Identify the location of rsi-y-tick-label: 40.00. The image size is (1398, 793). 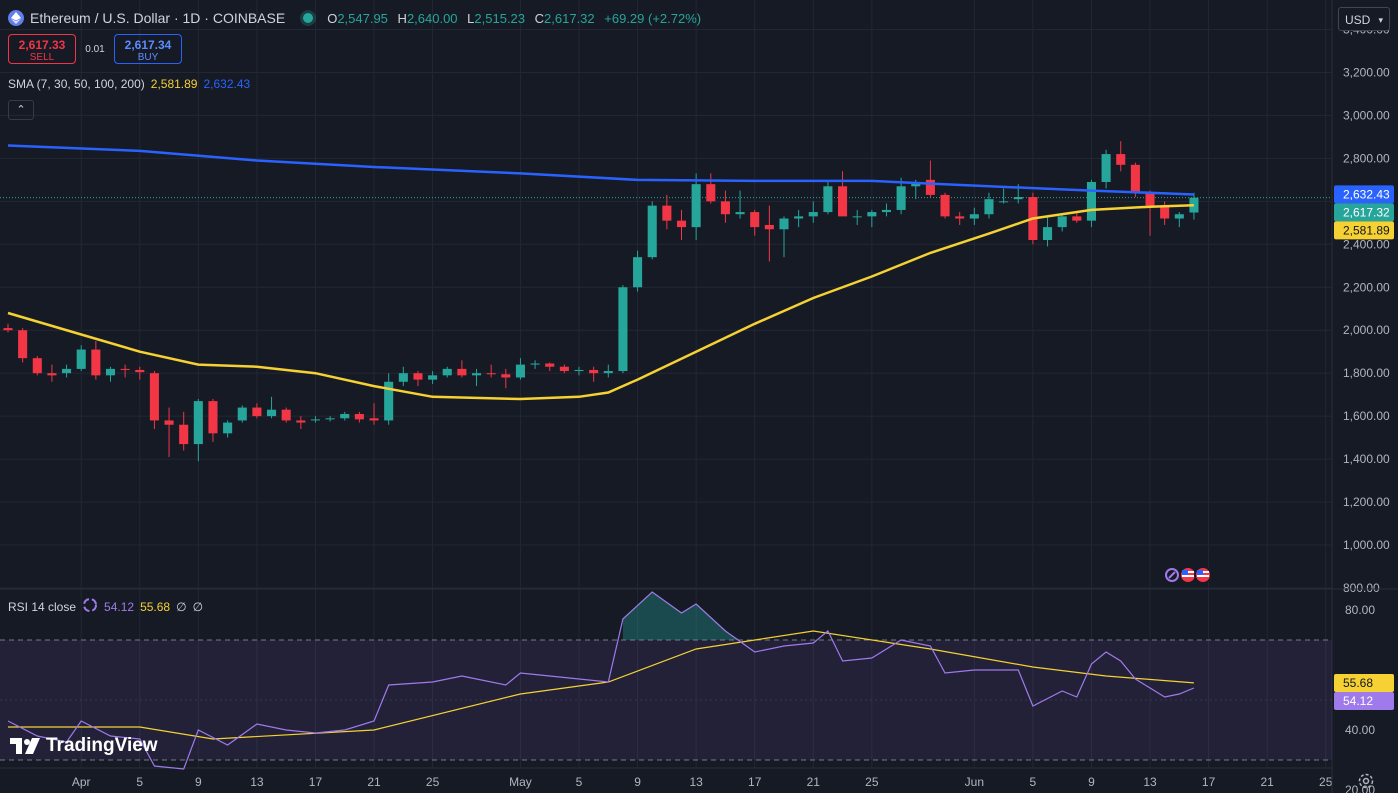
(1360, 730).